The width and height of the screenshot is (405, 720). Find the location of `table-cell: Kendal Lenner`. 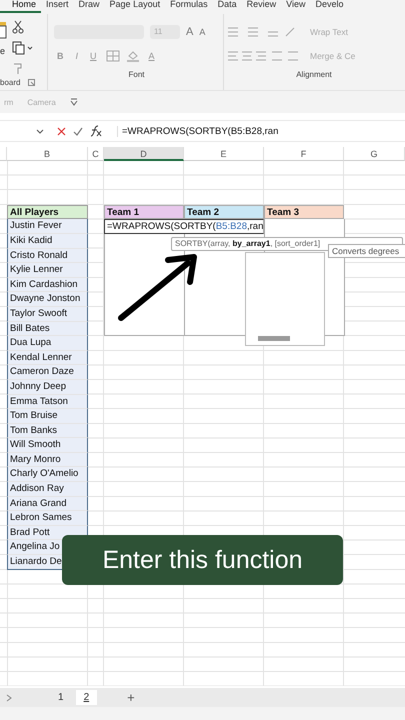

table-cell: Kendal Lenner is located at coordinates (47, 358).